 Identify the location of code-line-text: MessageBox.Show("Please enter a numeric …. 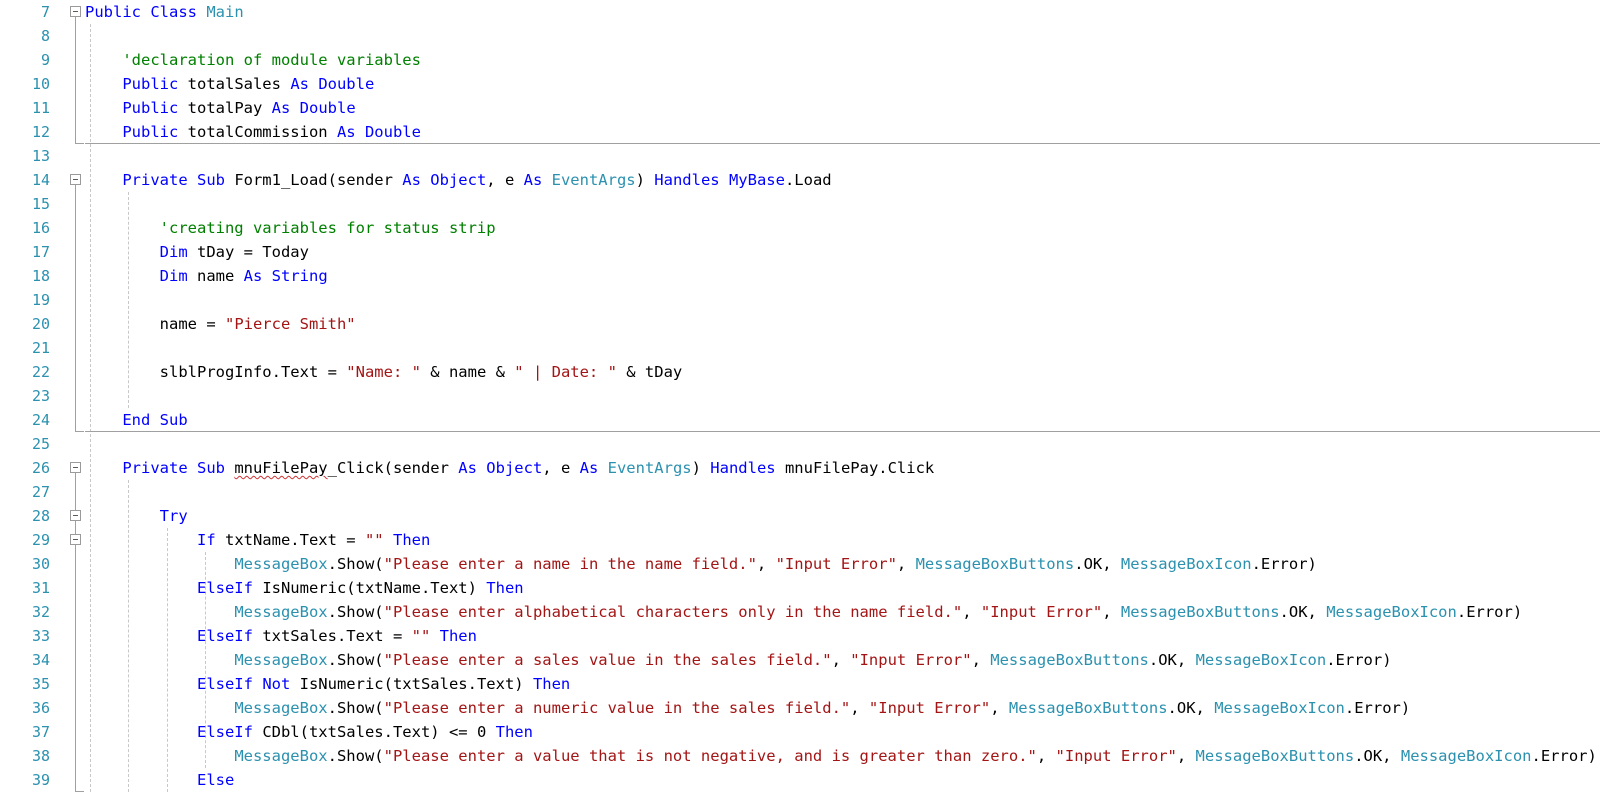
(747, 708).